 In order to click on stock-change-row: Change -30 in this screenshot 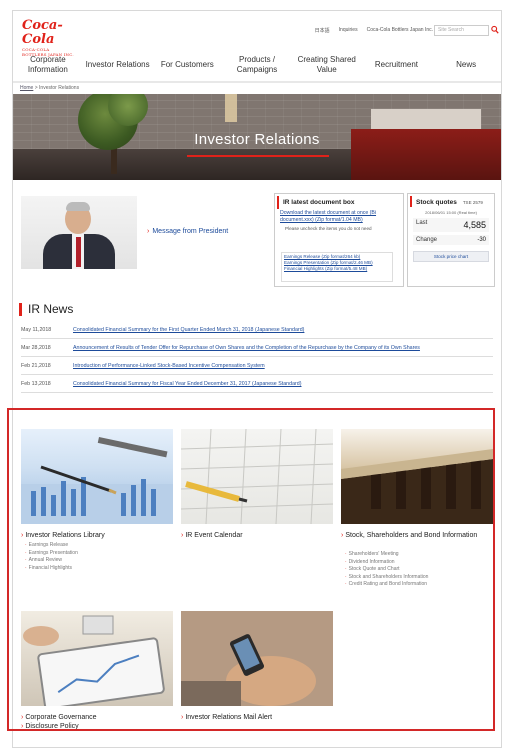, I will do `click(451, 240)`.